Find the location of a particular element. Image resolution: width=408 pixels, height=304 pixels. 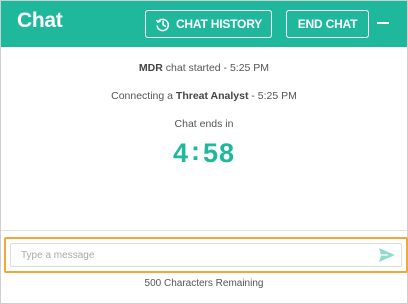

end-chat-label: END CHAT is located at coordinates (327, 24).